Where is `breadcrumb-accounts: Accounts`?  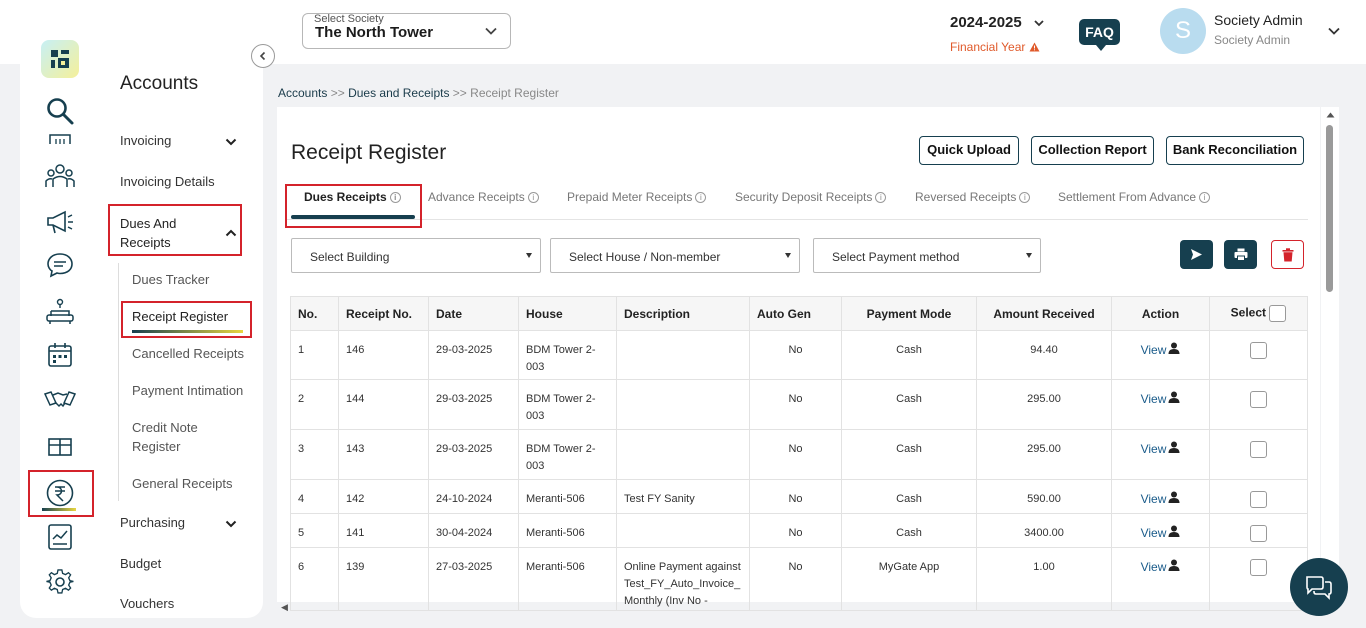 breadcrumb-accounts: Accounts is located at coordinates (302, 93).